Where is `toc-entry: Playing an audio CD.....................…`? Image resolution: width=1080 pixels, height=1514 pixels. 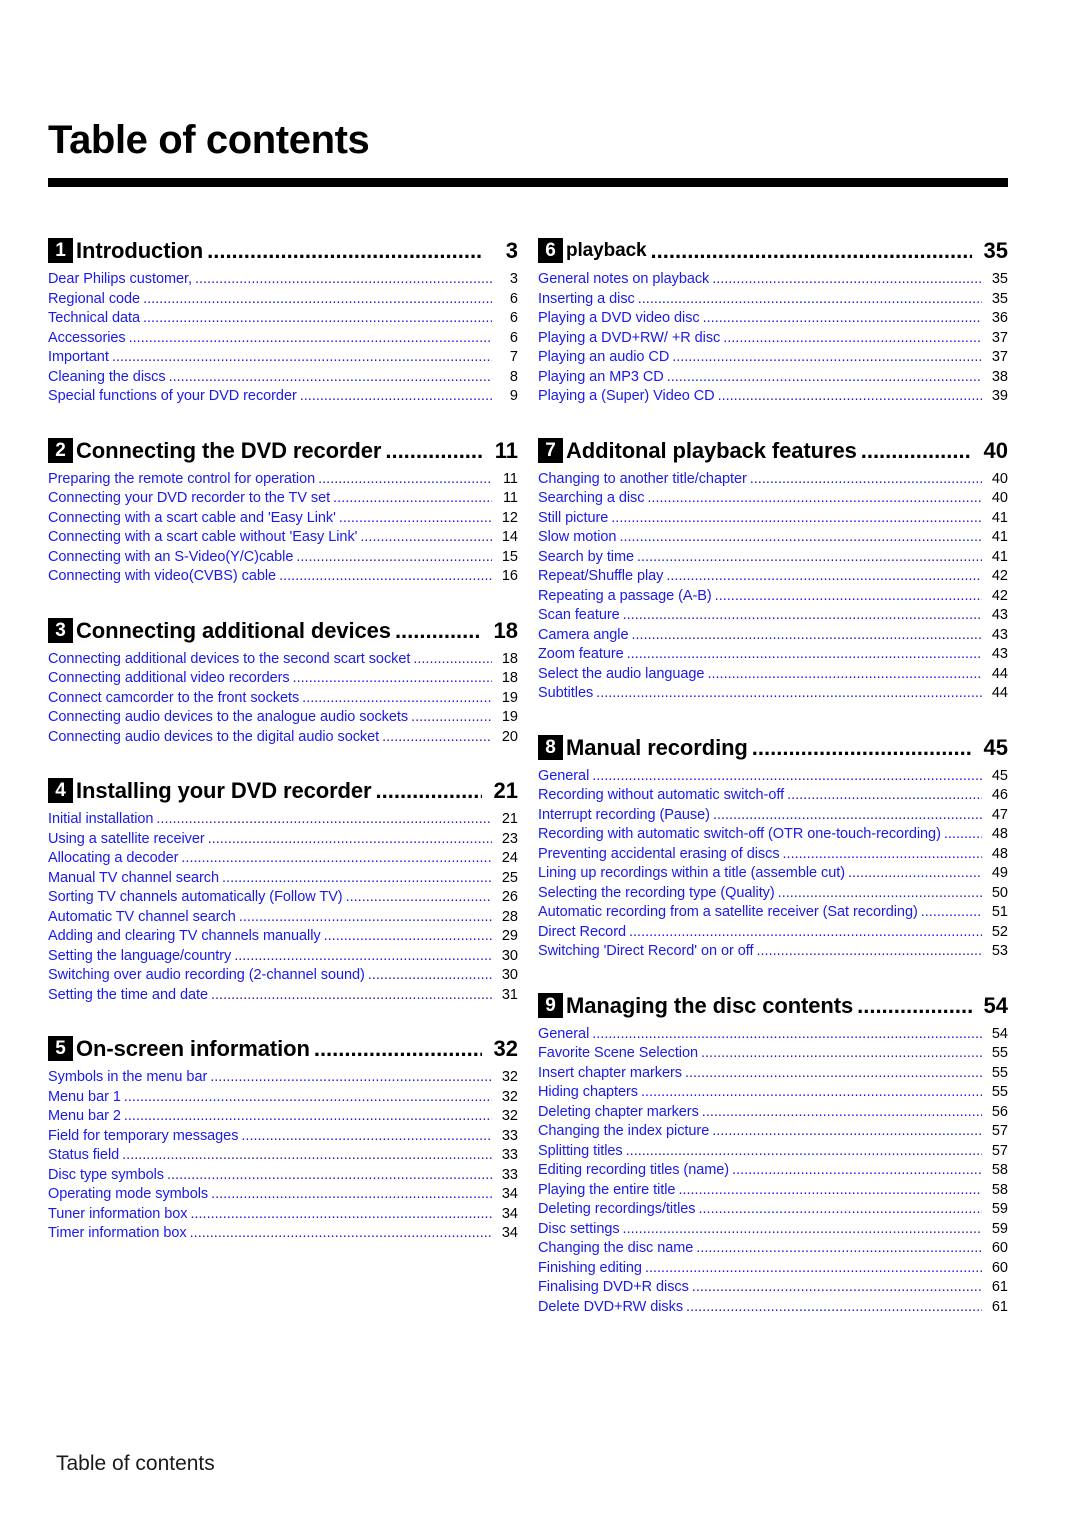 toc-entry: Playing an audio CD.....................… is located at coordinates (773, 359).